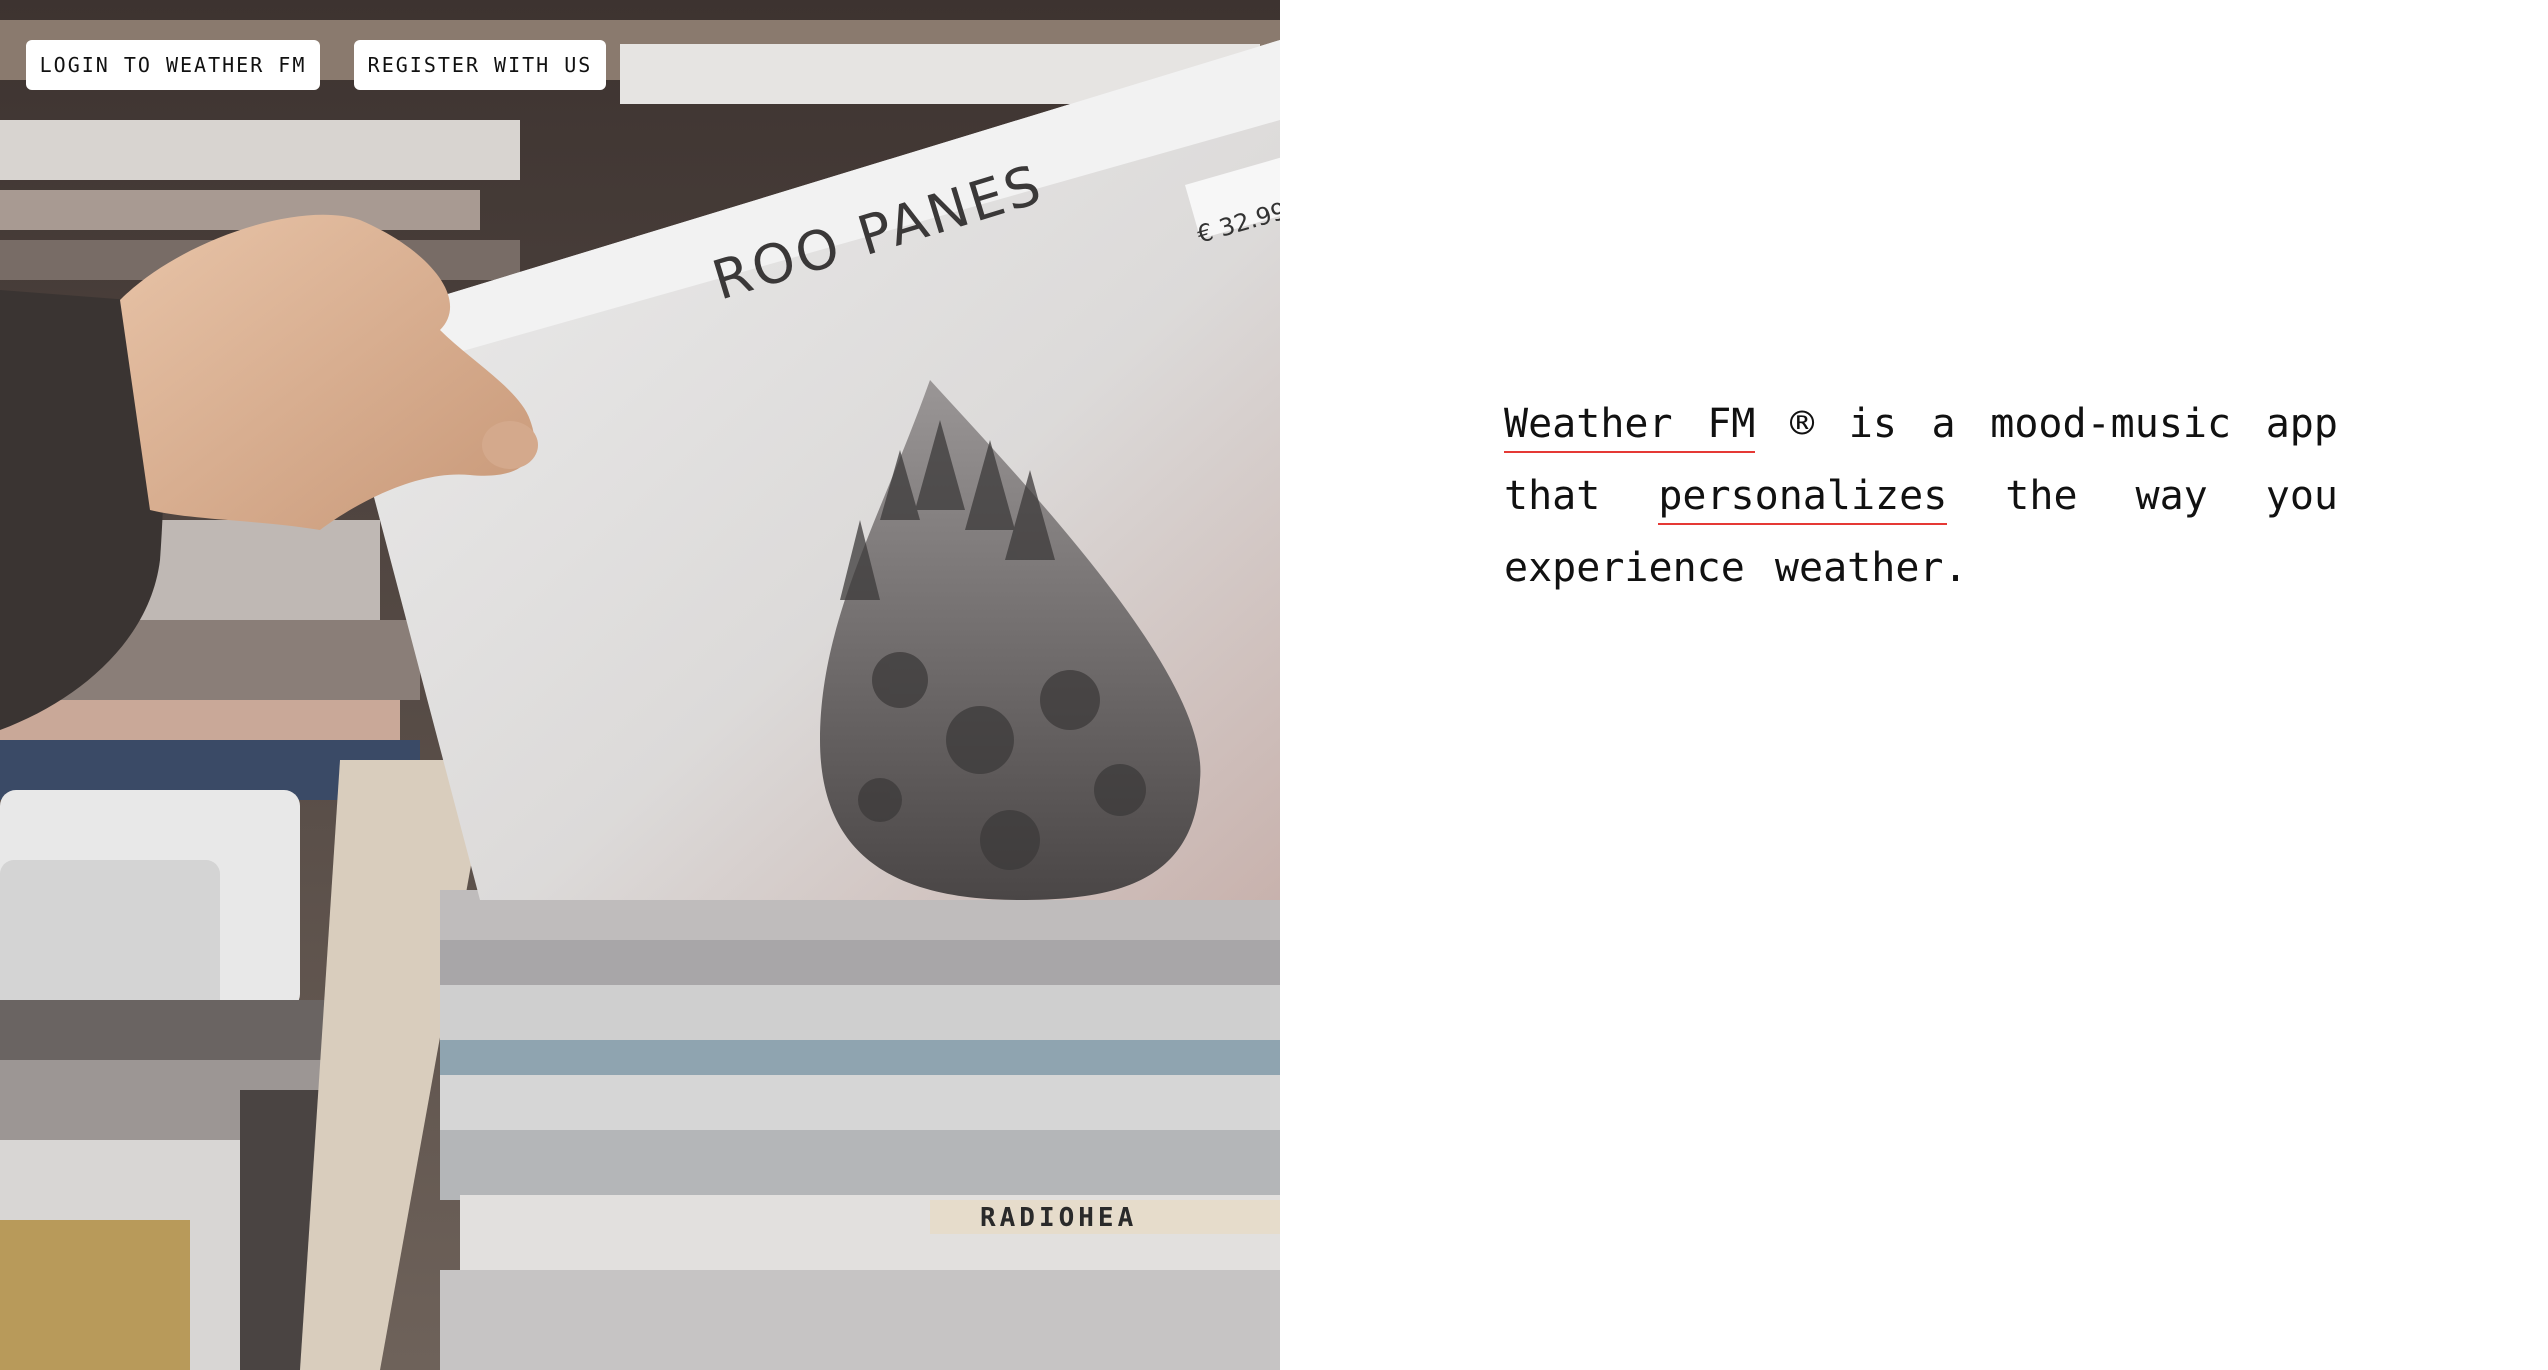 Image resolution: width=2548 pixels, height=1370 pixels. Describe the element at coordinates (173, 65) in the screenshot. I see `login-button: LOGIN TO WEATHER FM` at that location.